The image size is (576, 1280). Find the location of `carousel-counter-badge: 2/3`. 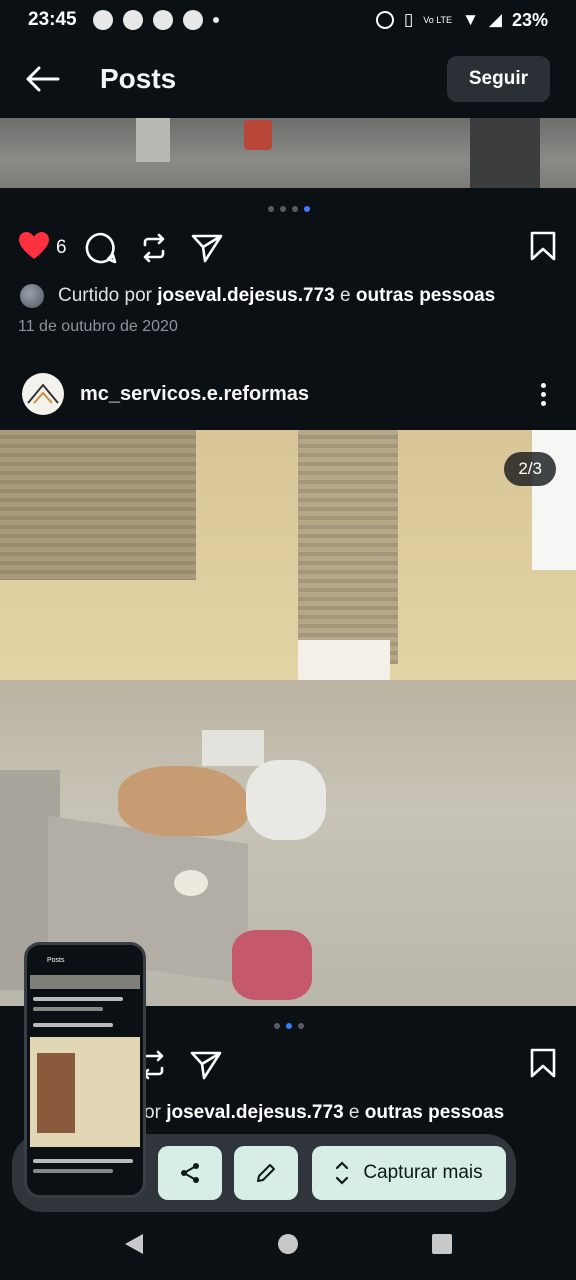

carousel-counter-badge: 2/3 is located at coordinates (530, 469).